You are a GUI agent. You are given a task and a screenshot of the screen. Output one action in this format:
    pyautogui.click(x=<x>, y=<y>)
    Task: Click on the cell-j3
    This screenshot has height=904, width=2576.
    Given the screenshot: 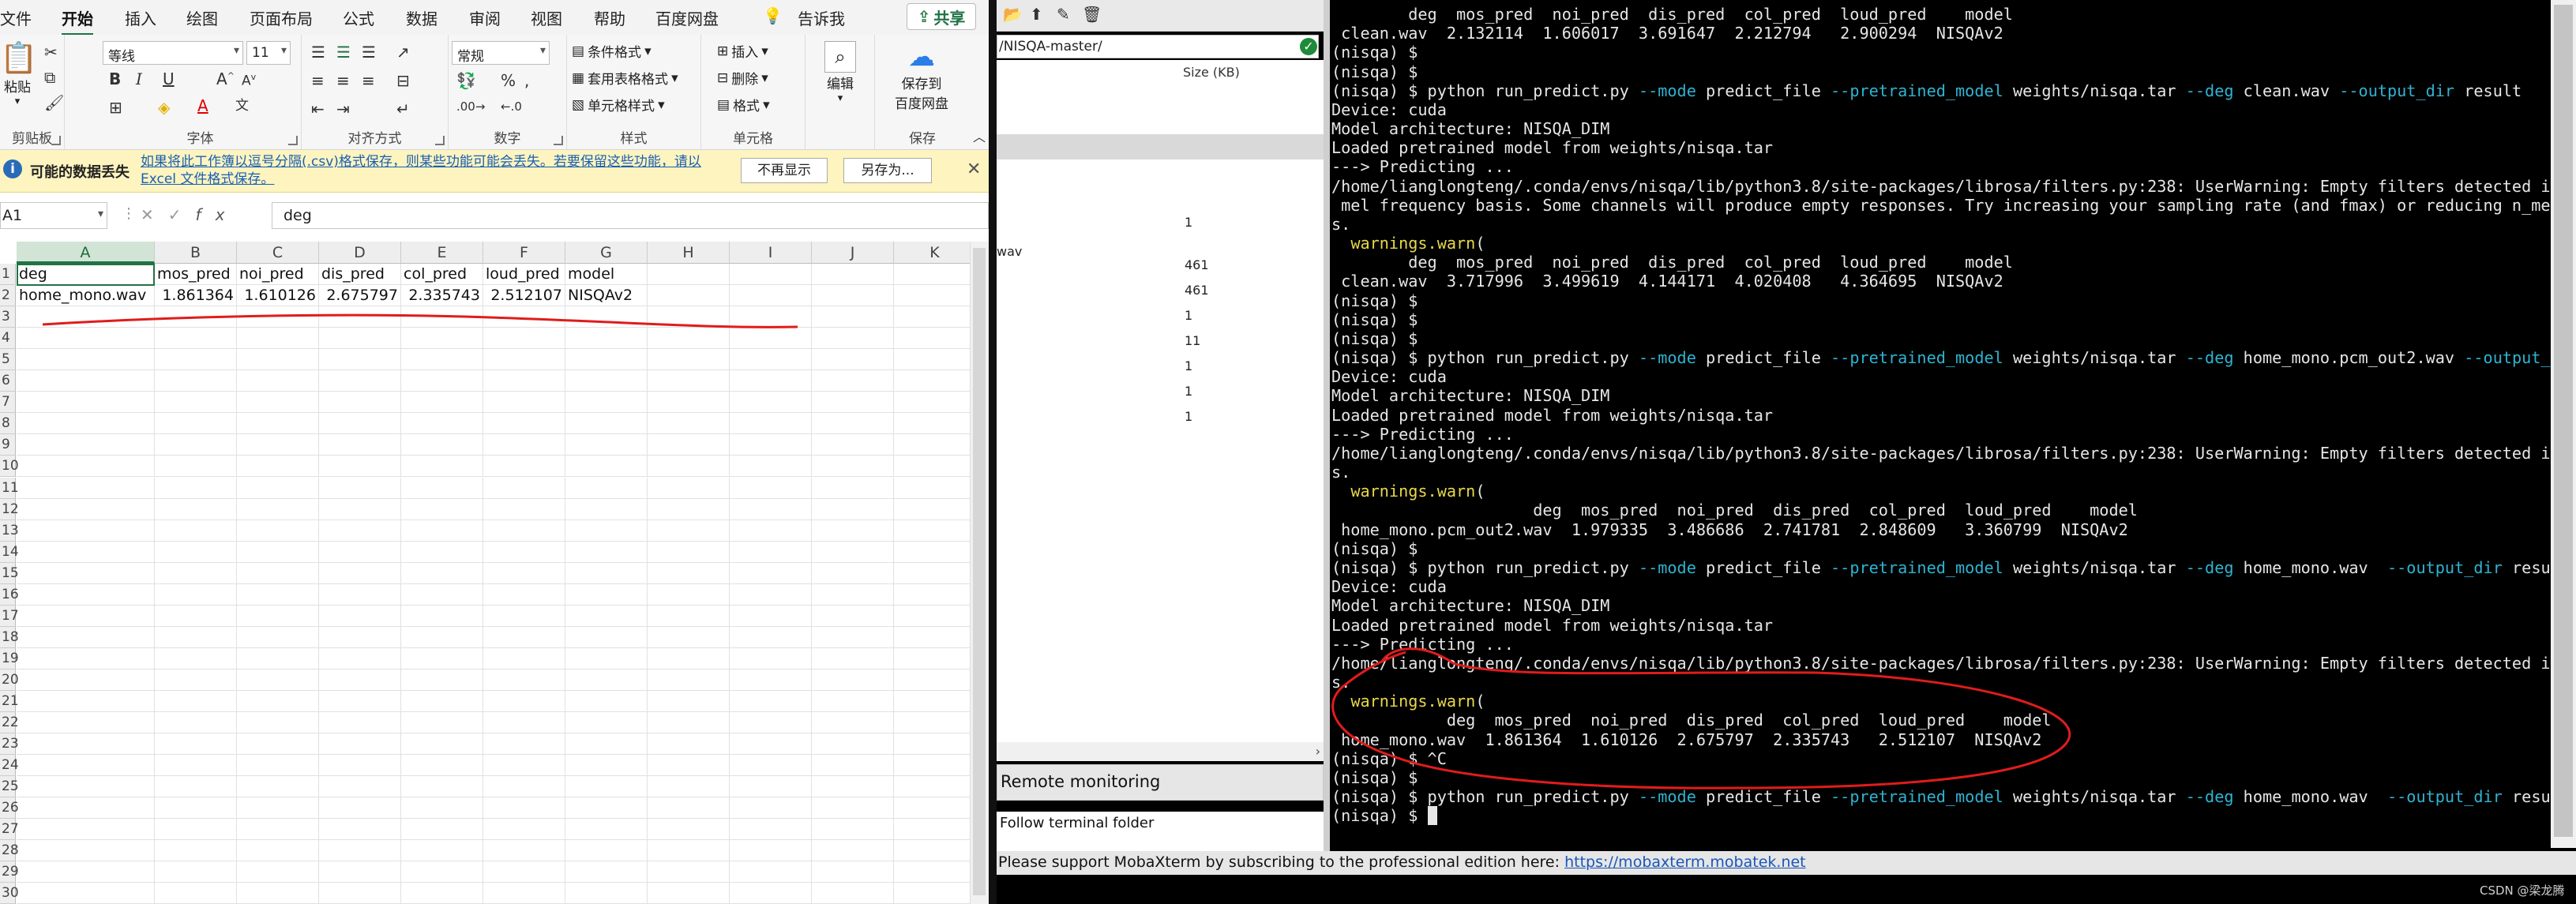 What is the action you would take?
    pyautogui.click(x=853, y=317)
    